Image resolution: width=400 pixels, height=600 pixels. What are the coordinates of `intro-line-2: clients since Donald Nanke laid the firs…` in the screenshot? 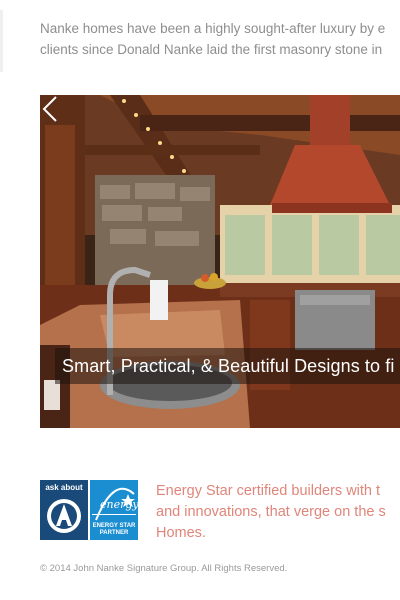 It's located at (211, 49).